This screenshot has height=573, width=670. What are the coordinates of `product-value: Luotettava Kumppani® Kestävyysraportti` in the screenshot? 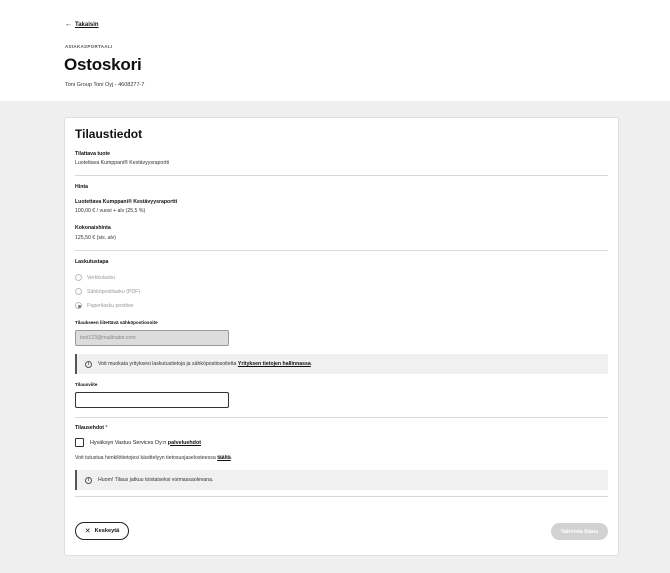 It's located at (122, 163).